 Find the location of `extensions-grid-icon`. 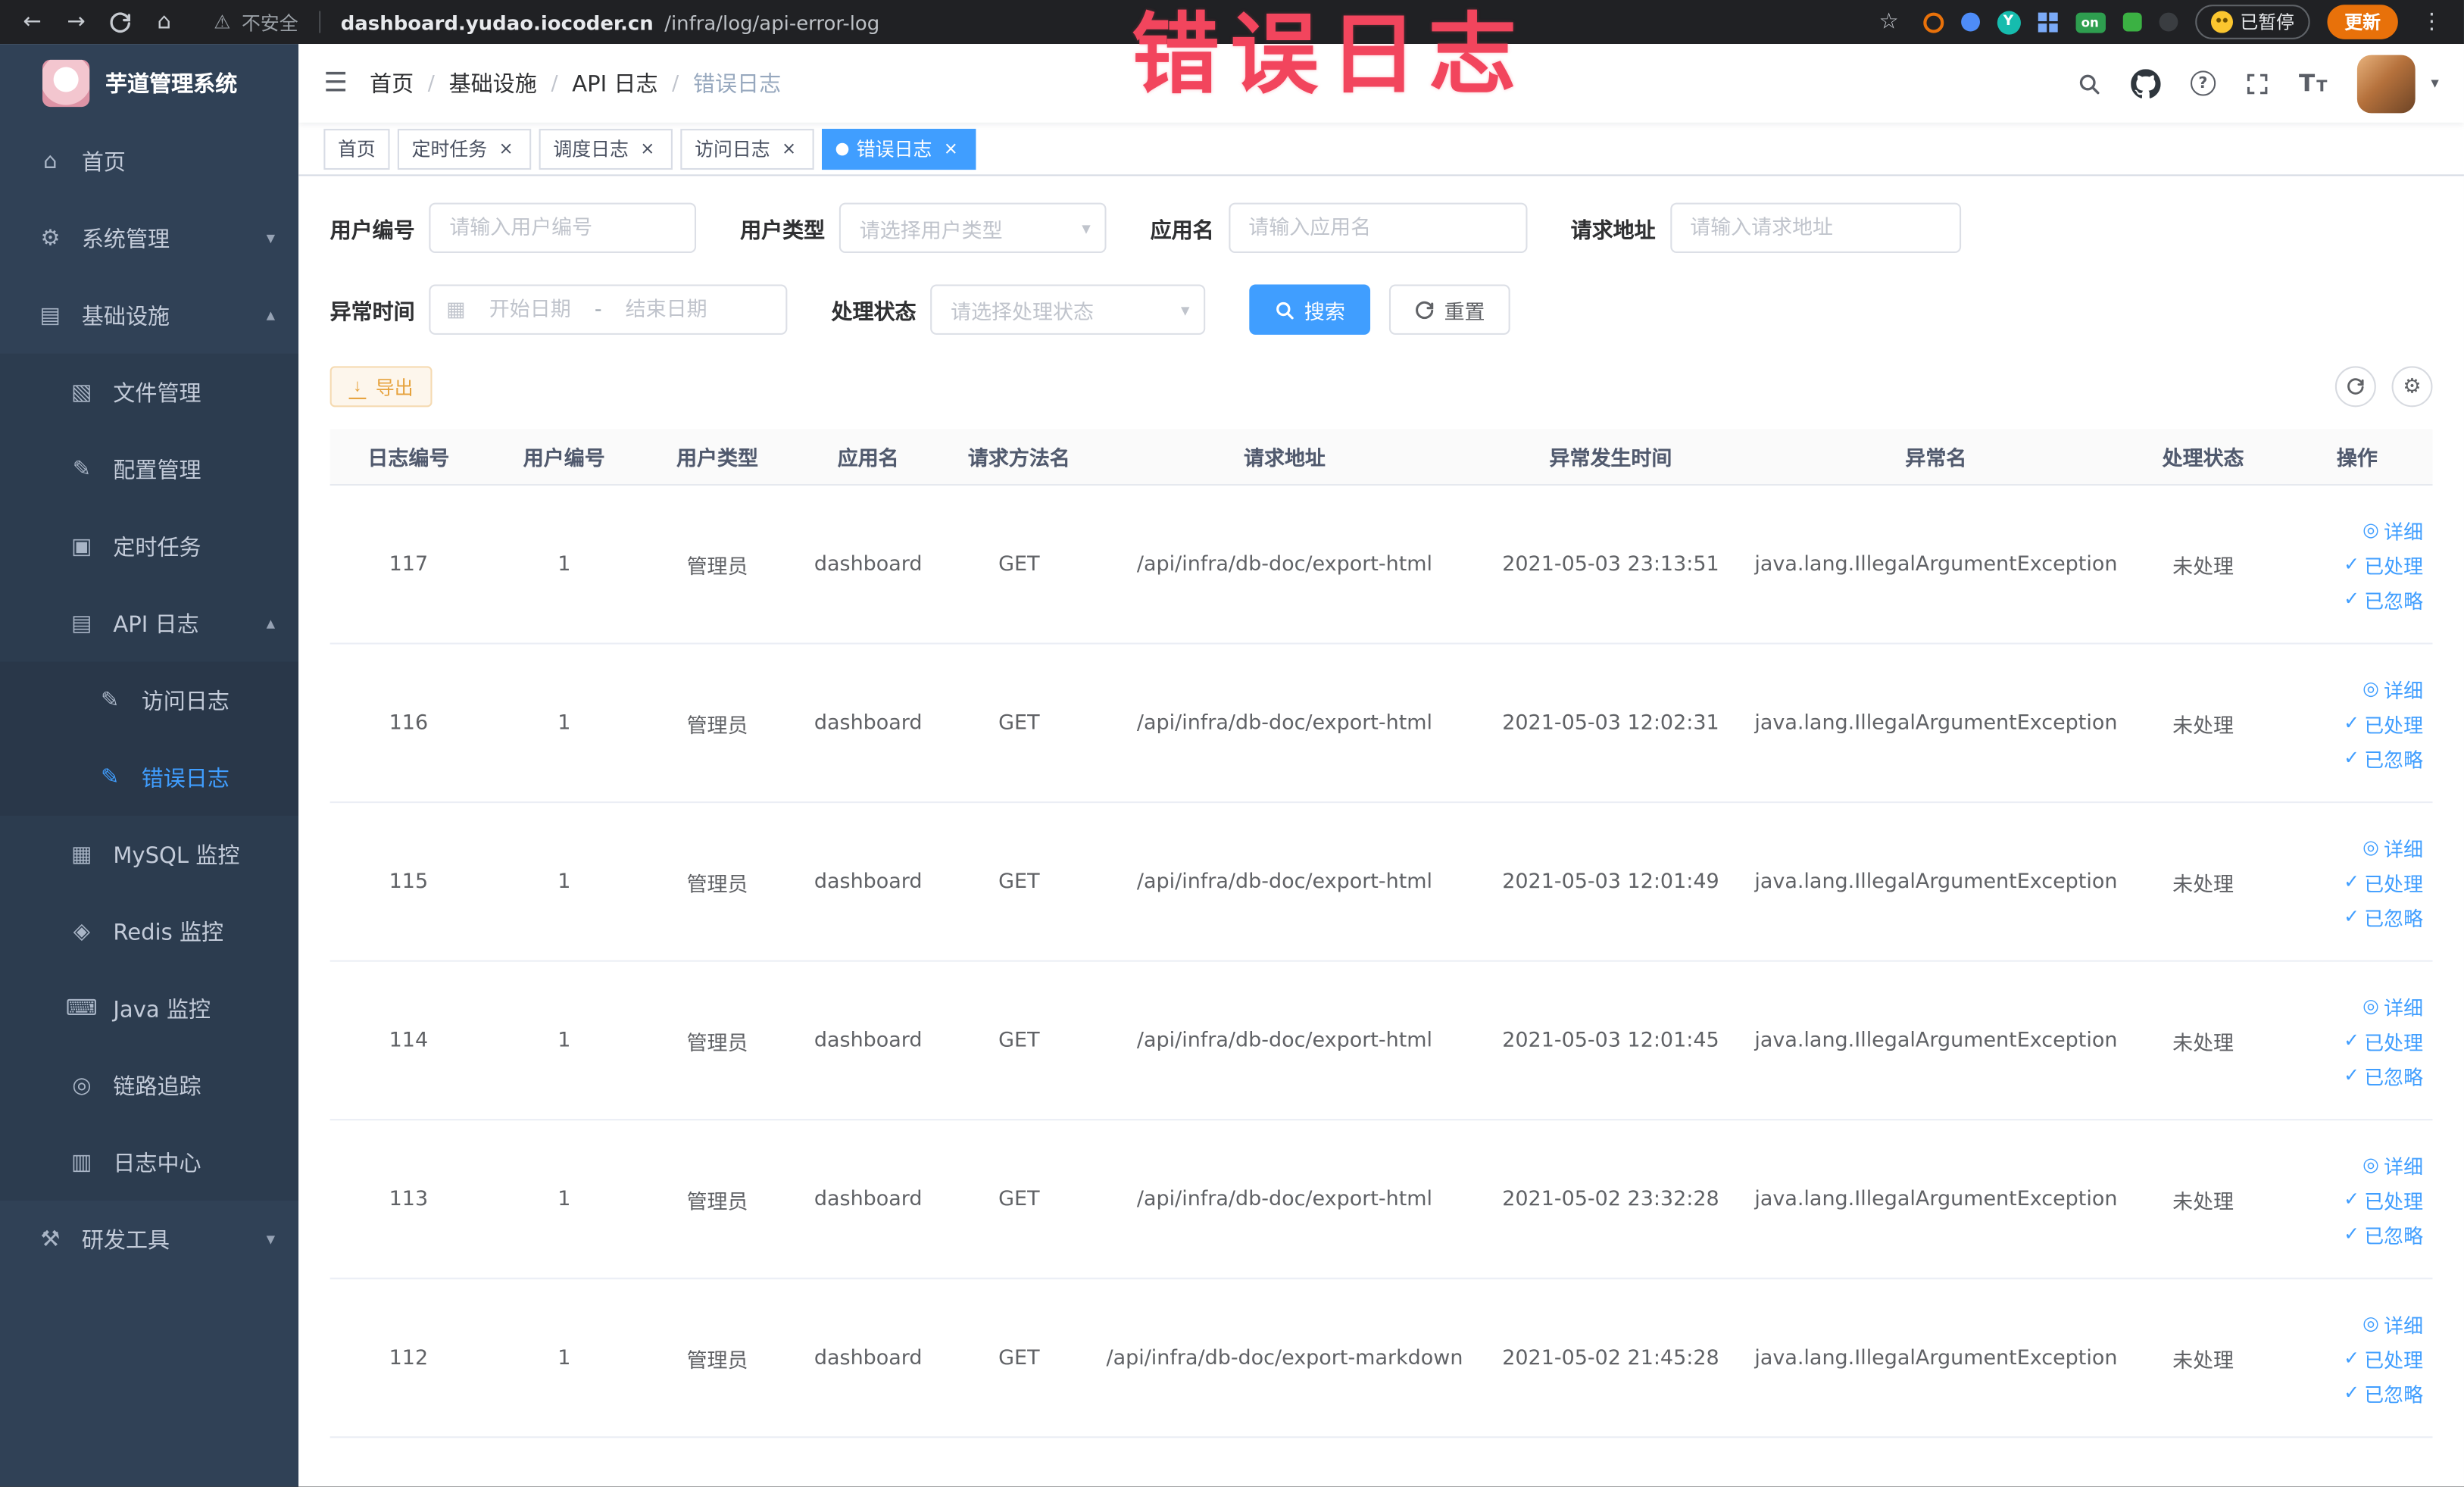

extensions-grid-icon is located at coordinates (2047, 22).